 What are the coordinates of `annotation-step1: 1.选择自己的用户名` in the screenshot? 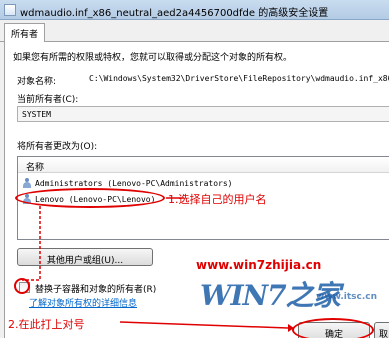 It's located at (217, 199).